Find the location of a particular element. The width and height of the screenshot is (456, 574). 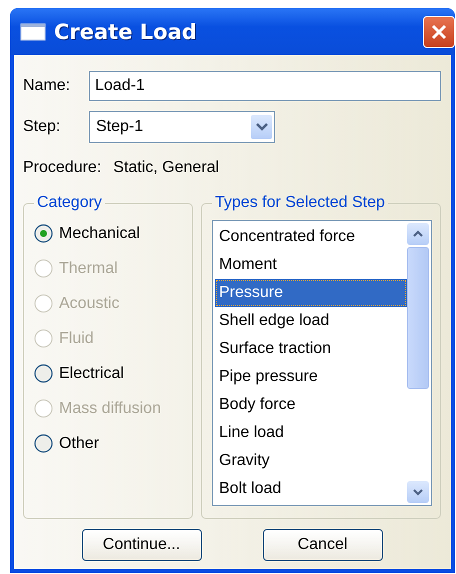

scrollbar is located at coordinates (418, 363).